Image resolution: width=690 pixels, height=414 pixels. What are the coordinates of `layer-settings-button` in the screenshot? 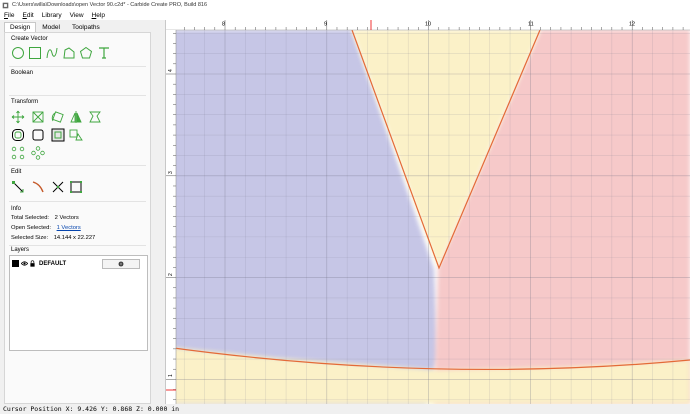 It's located at (121, 264).